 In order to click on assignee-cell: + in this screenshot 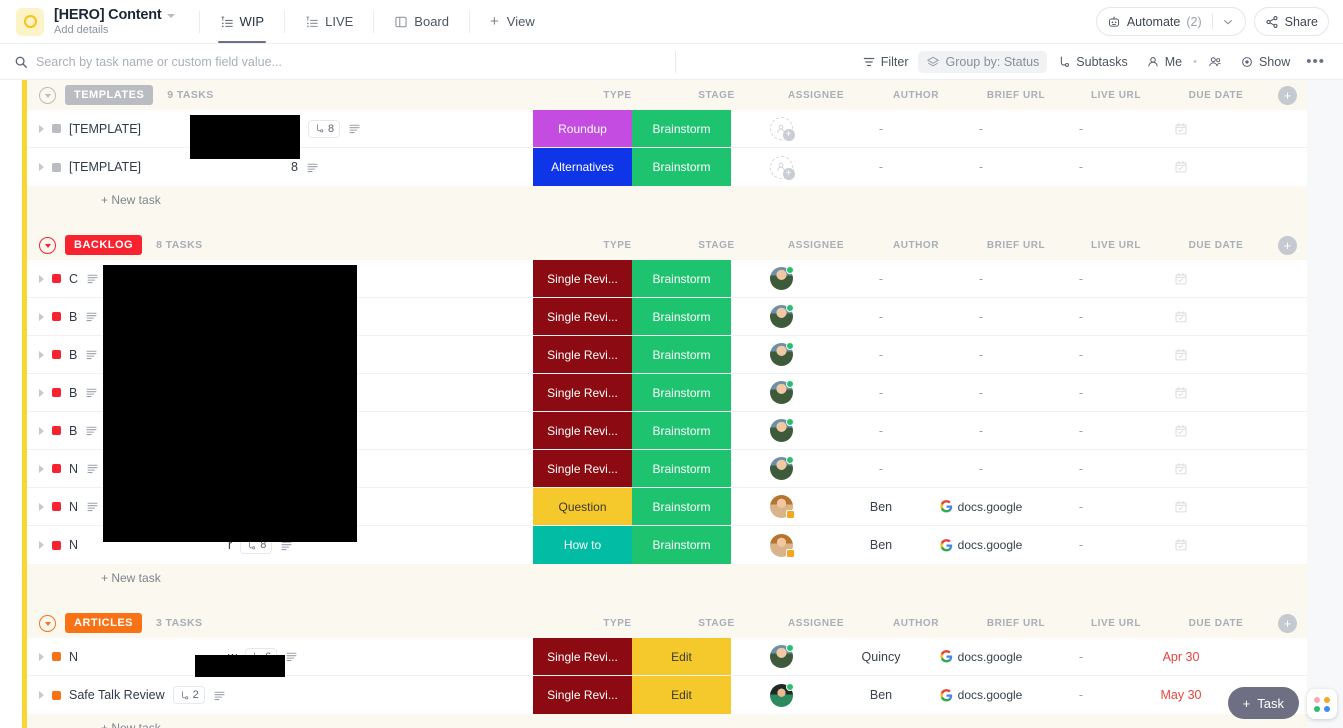, I will do `click(781, 128)`.